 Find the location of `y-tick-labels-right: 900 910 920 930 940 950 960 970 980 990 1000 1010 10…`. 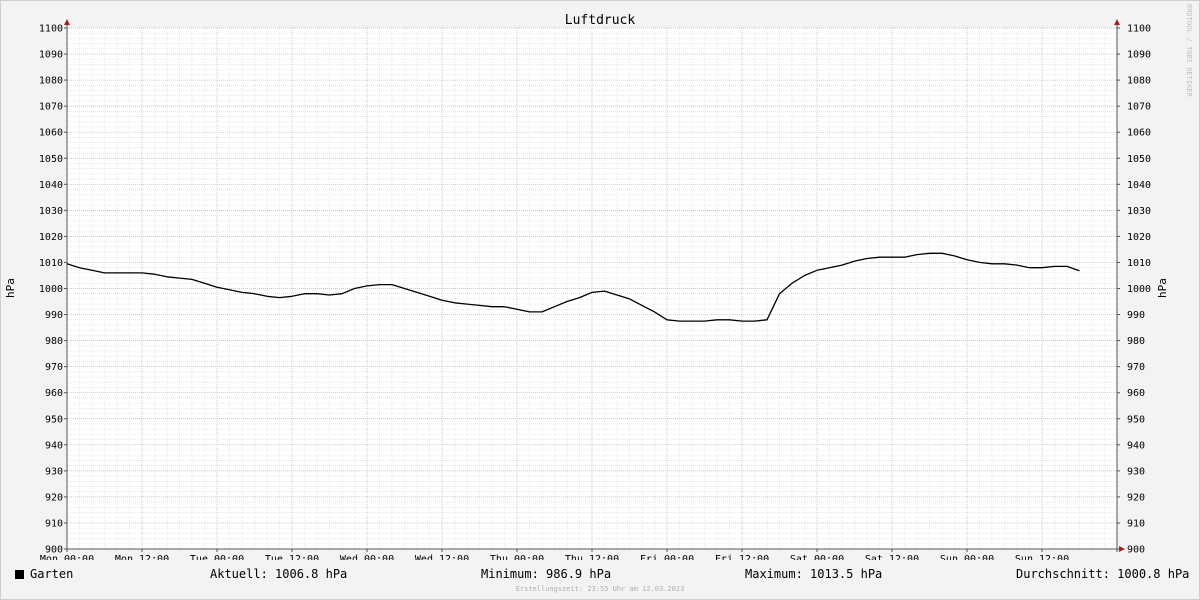

y-tick-labels-right: 900 910 920 930 940 950 960 970 980 990 1000 1010 10… is located at coordinates (1139, 290).